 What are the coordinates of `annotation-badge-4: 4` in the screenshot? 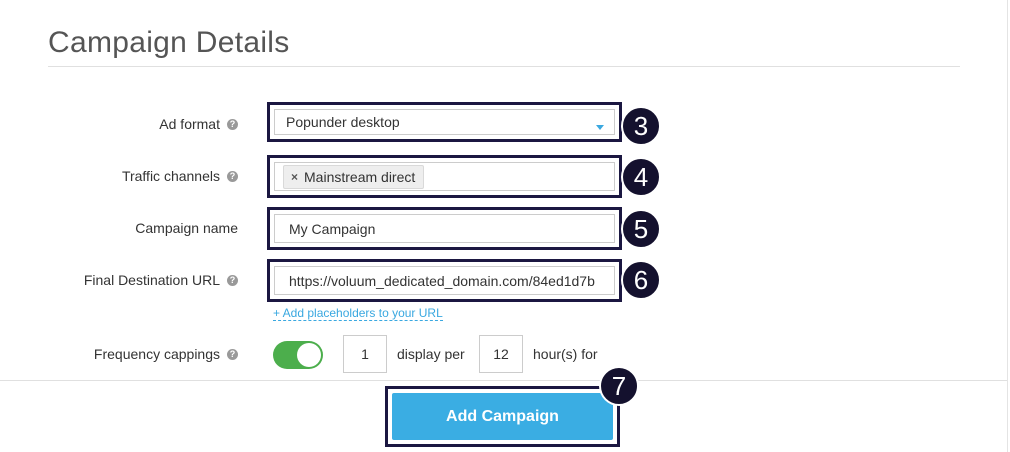 It's located at (641, 177).